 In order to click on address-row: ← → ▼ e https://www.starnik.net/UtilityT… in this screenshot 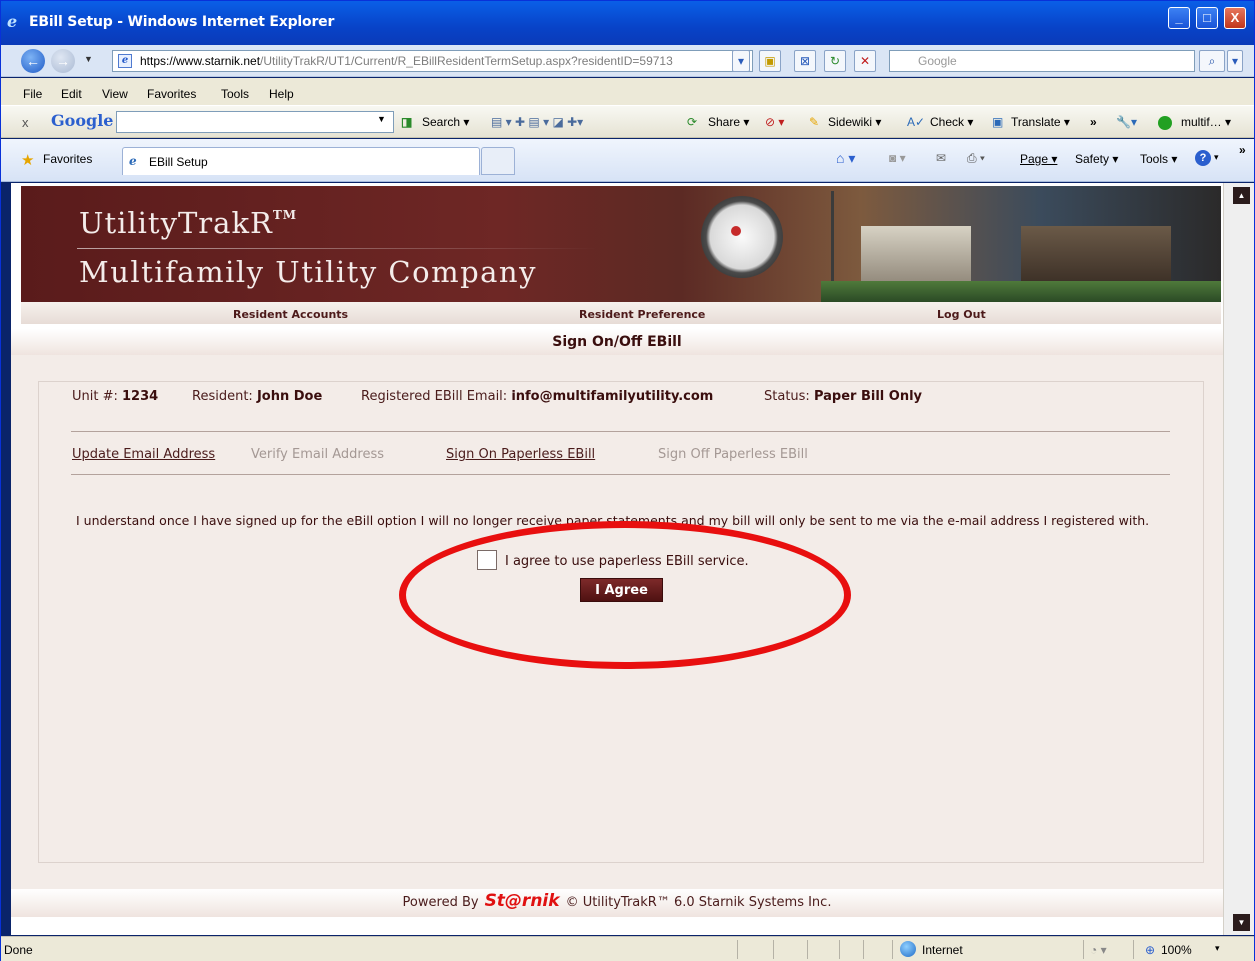, I will do `click(627, 61)`.